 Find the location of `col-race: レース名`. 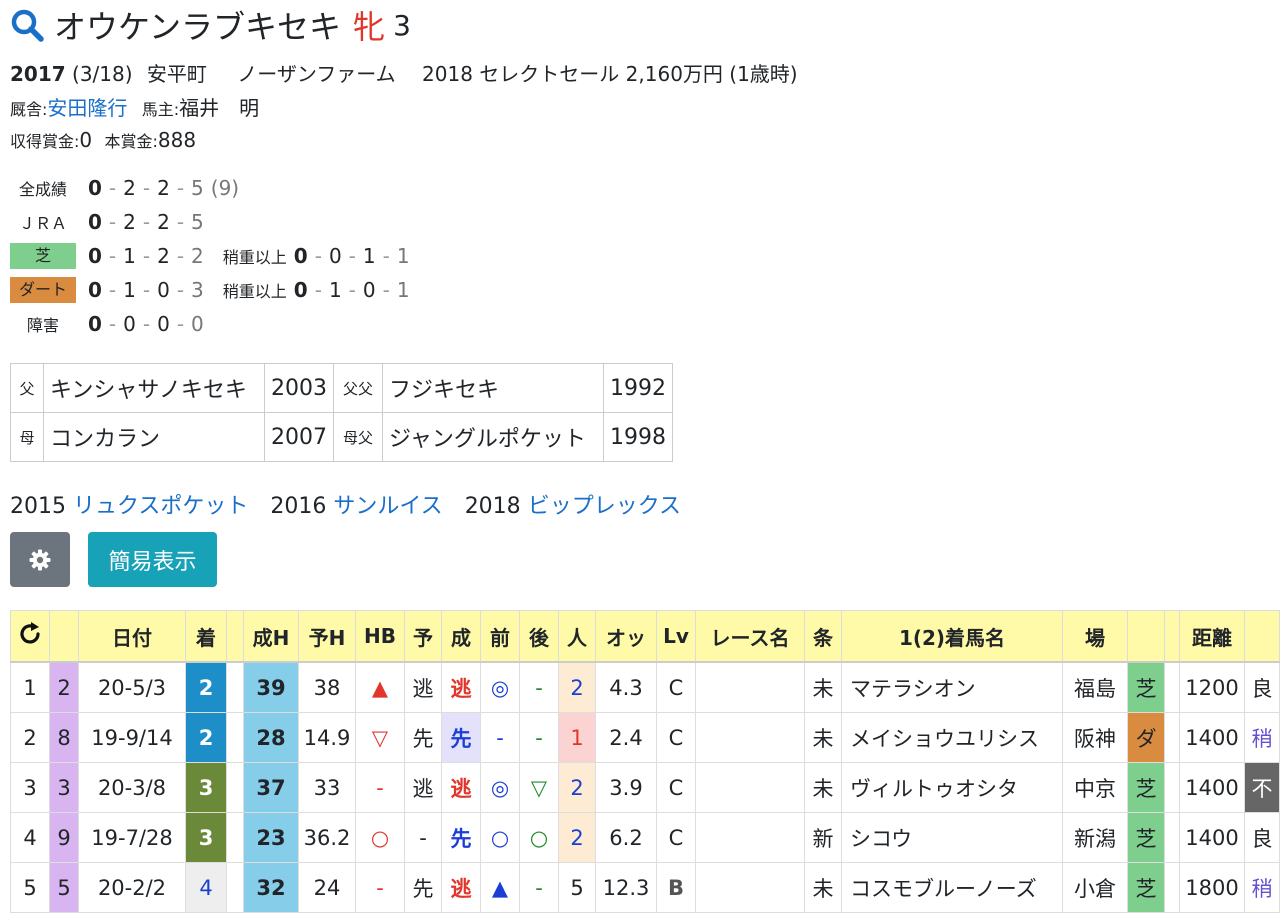

col-race: レース名 is located at coordinates (750, 636).